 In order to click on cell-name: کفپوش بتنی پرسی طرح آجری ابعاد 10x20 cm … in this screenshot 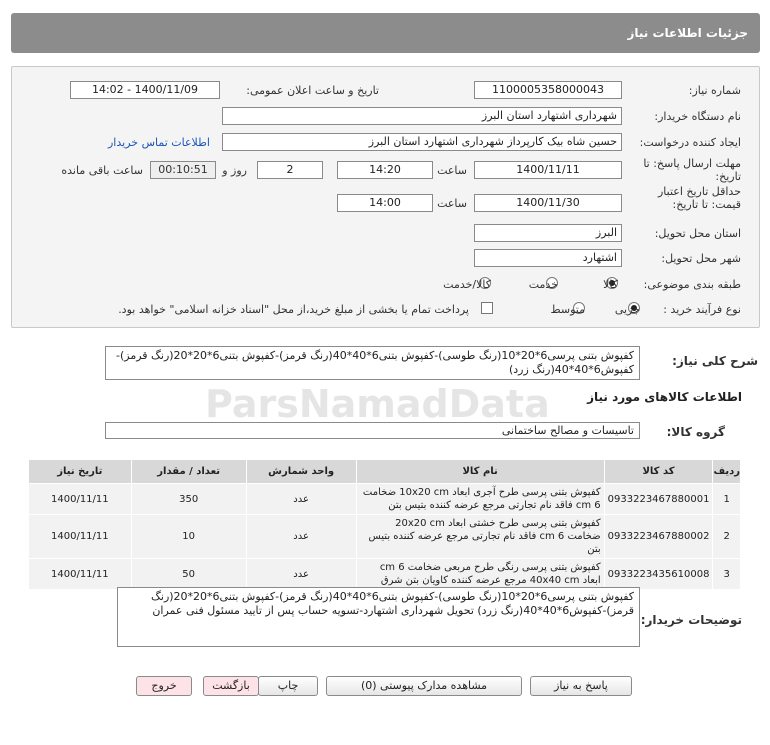, I will do `click(480, 499)`.